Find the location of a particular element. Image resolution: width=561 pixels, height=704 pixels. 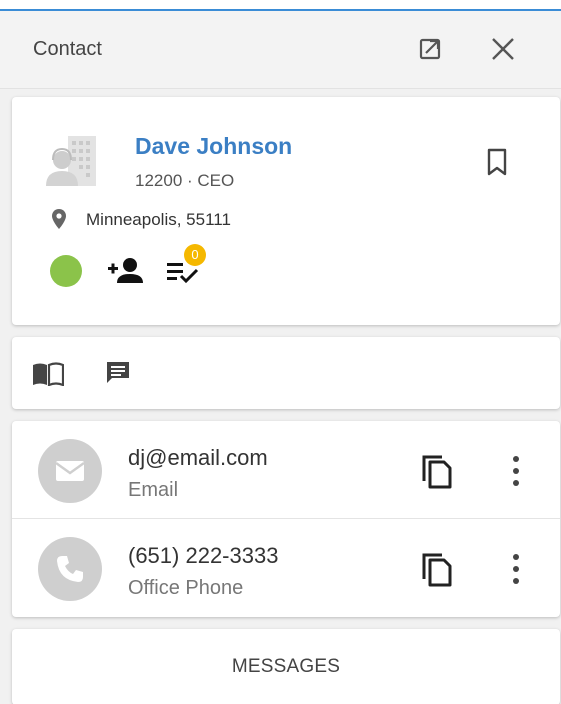

copy-email-button is located at coordinates (436, 471).